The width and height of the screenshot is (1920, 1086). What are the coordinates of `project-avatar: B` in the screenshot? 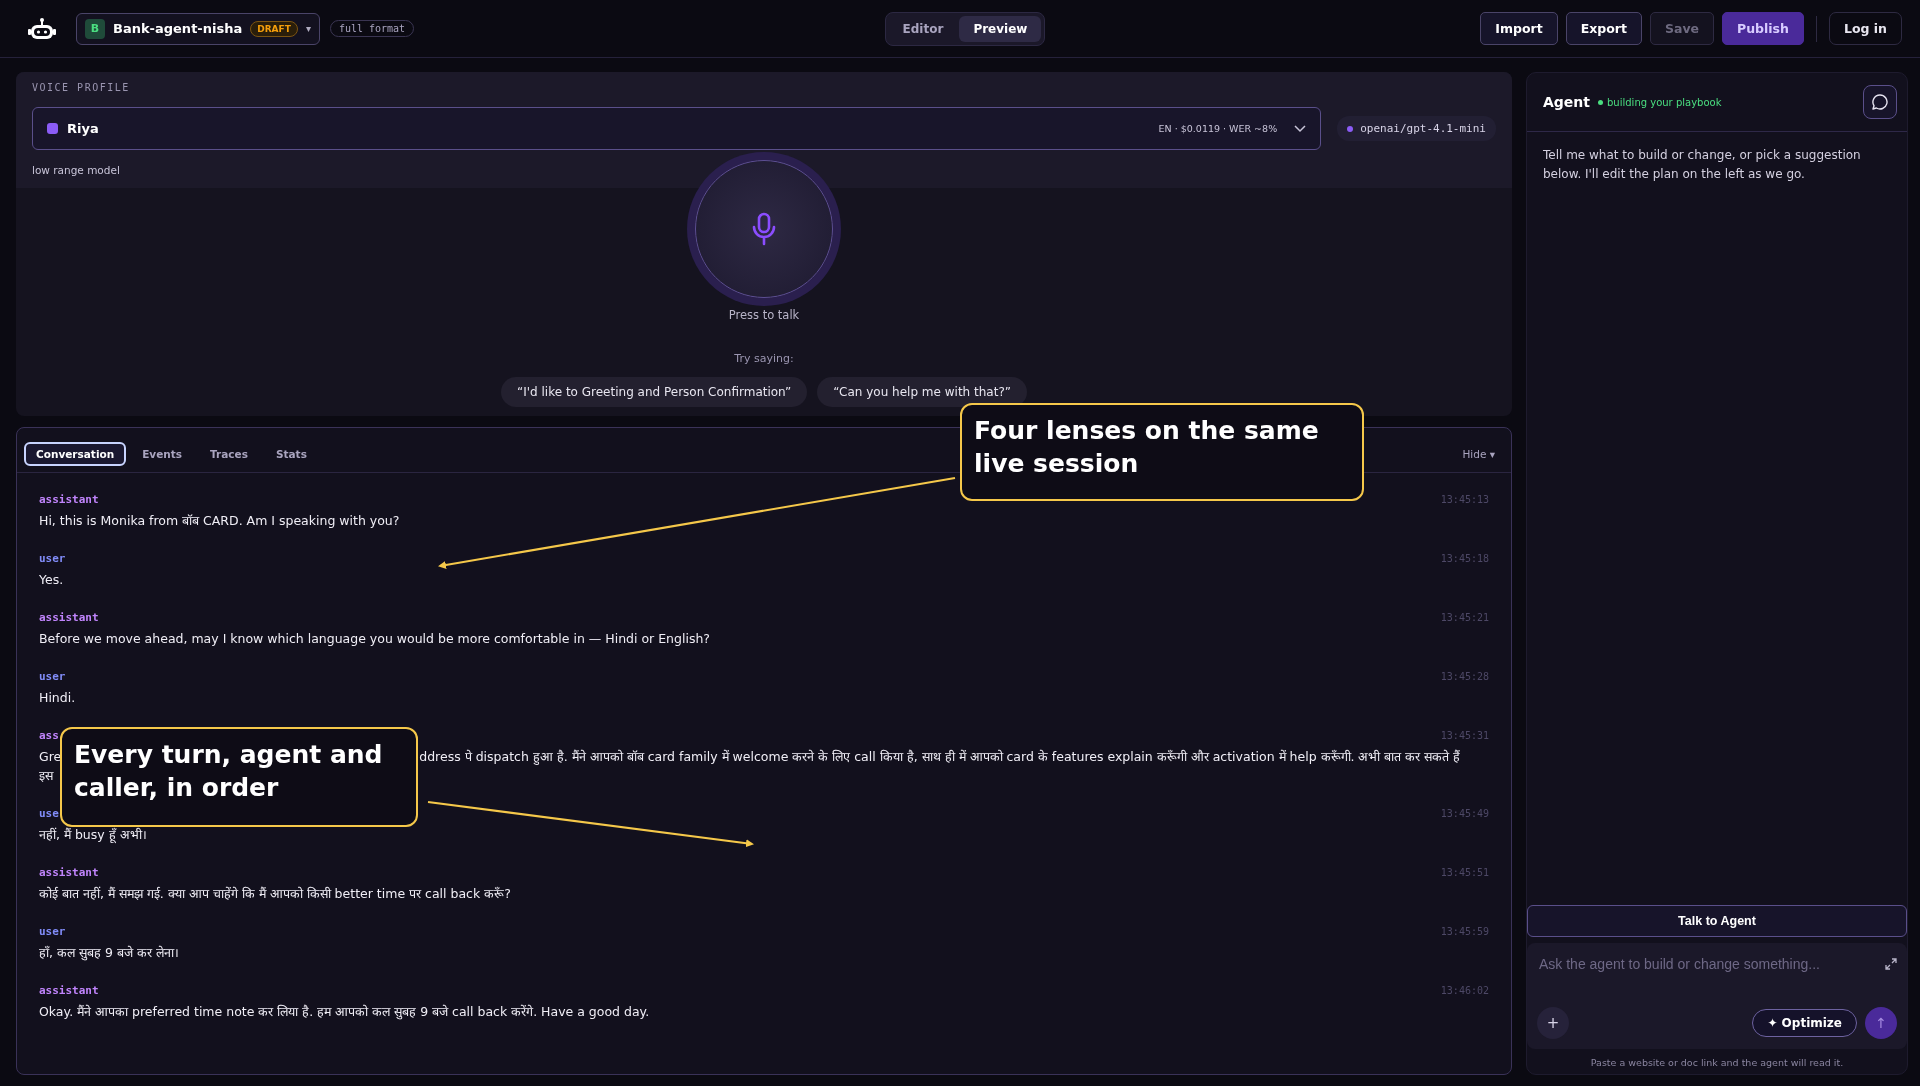 It's located at (95, 28).